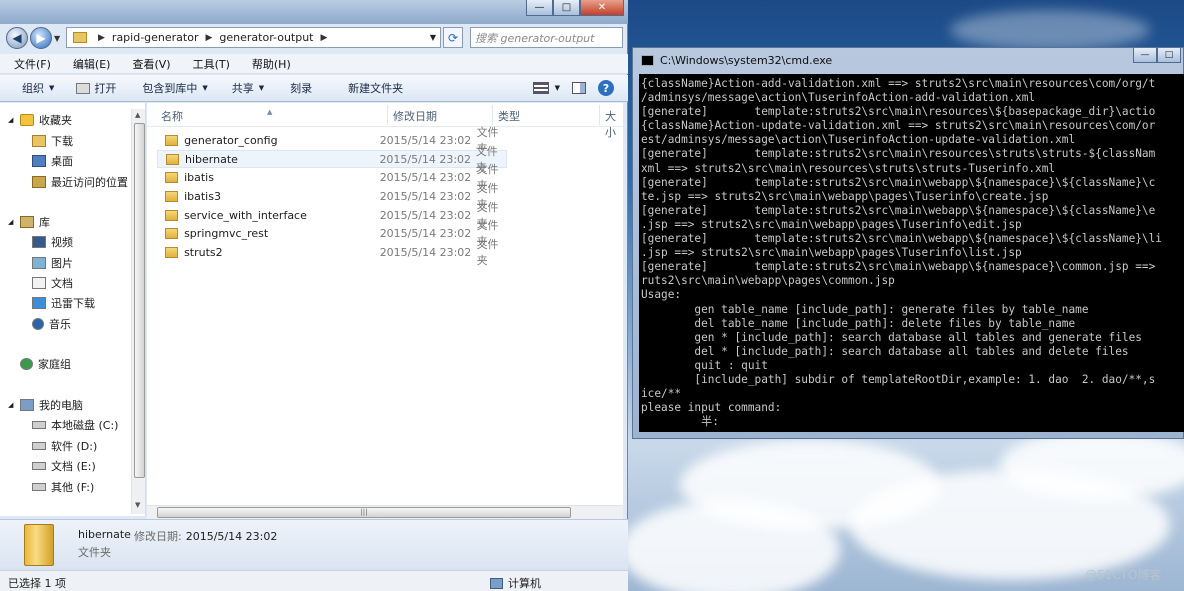 This screenshot has width=1184, height=591. Describe the element at coordinates (332, 177) in the screenshot. I see `list-item: ibatis 2015/5/14 23:02 文件夹` at that location.